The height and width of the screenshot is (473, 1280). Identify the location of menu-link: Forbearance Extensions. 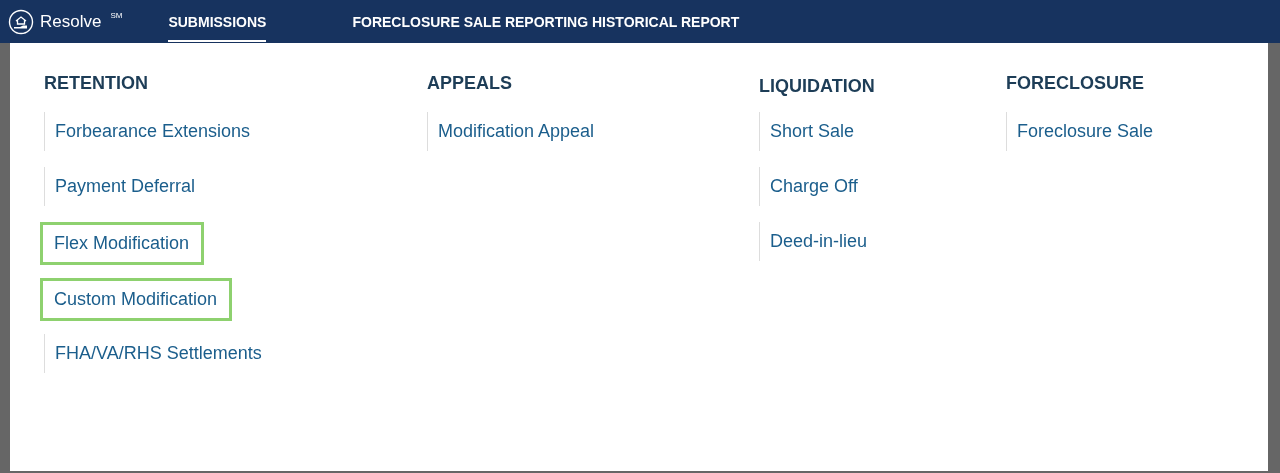
(154, 131).